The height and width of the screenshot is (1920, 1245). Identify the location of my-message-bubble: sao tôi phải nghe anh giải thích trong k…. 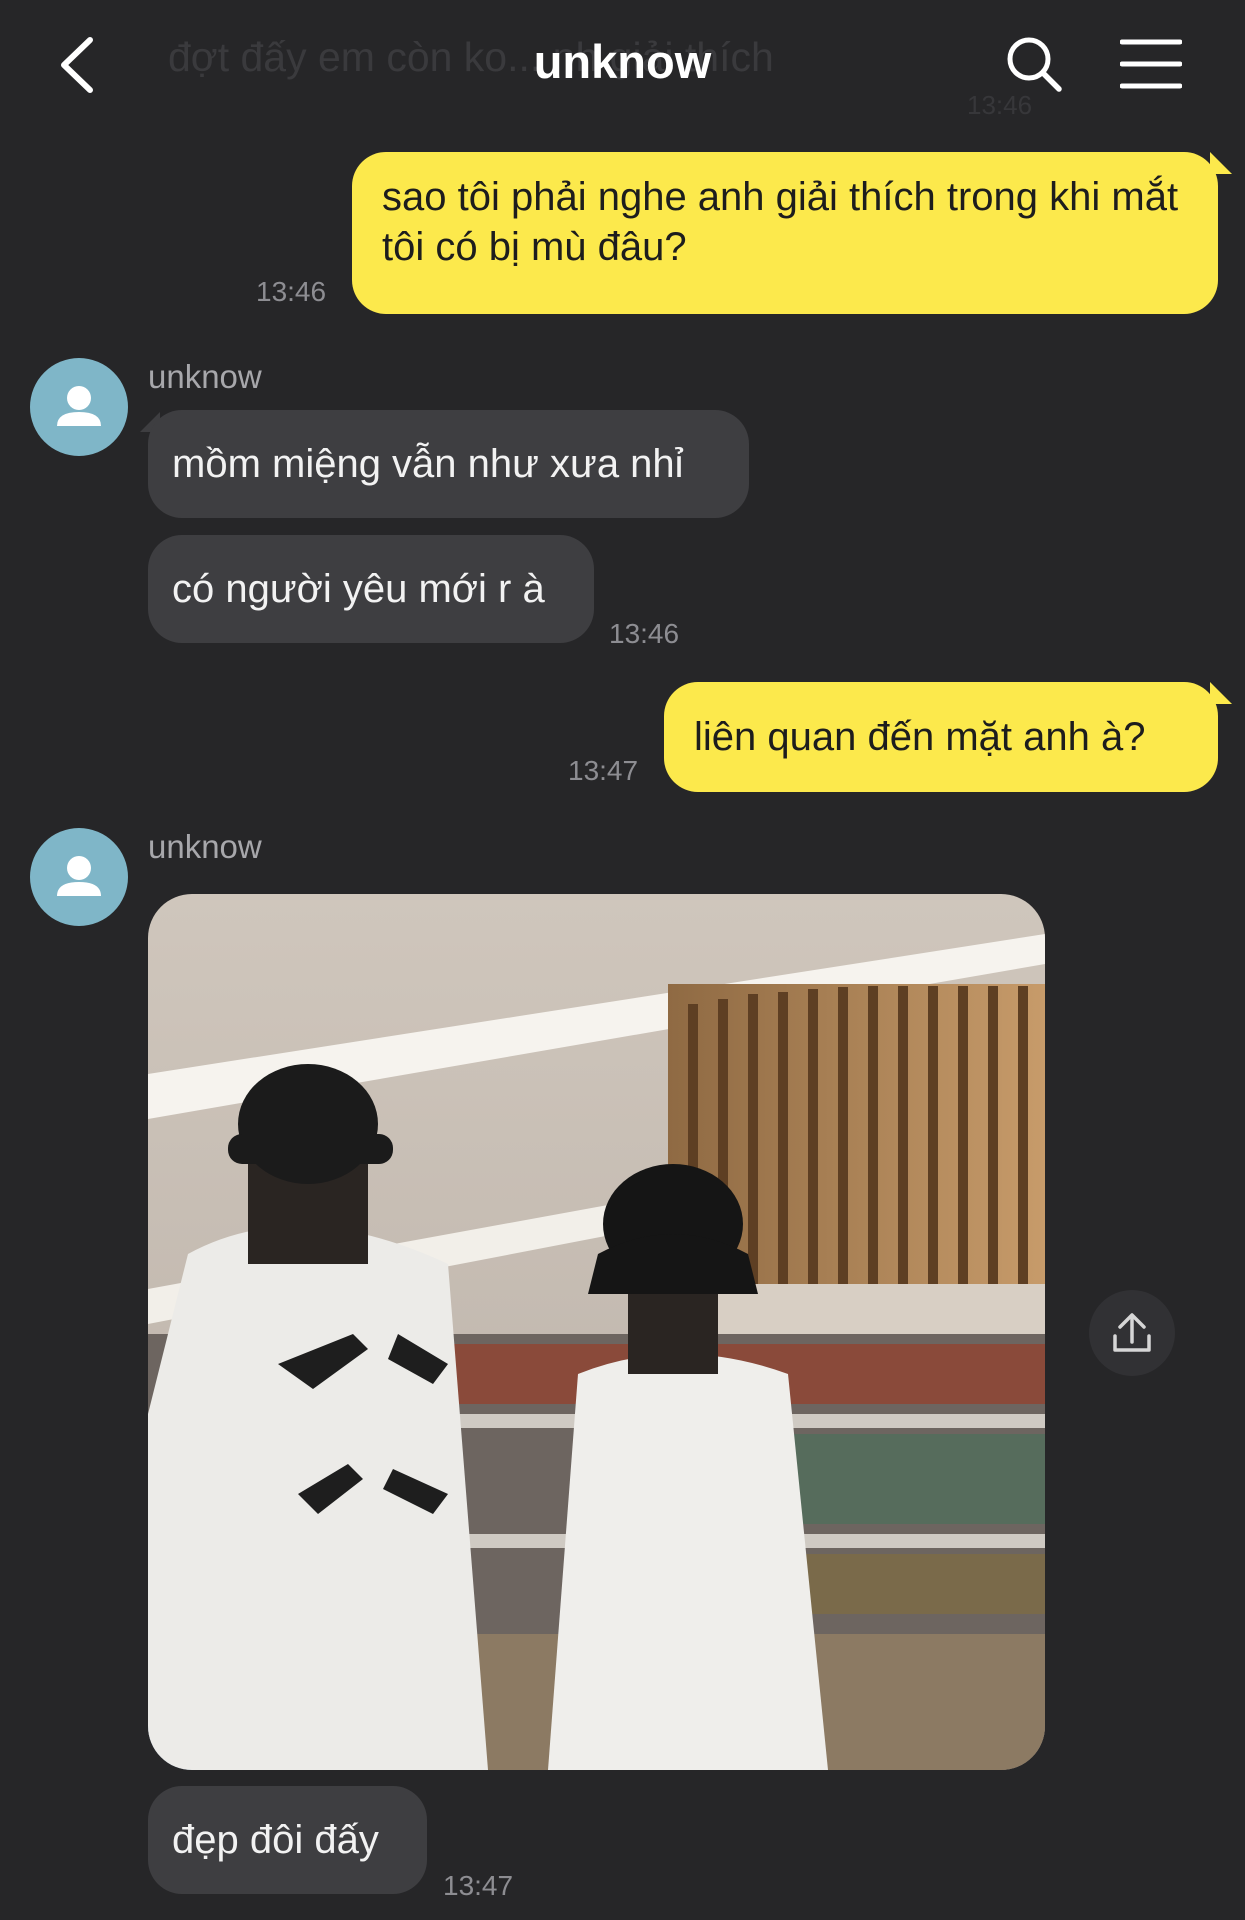
(785, 233).